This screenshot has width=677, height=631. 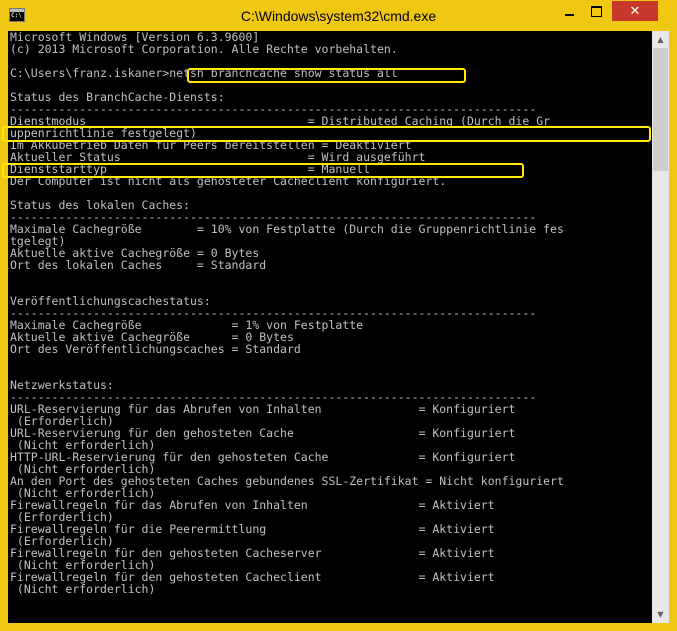 I want to click on scroll-up-icon: ▲, so click(x=660, y=39).